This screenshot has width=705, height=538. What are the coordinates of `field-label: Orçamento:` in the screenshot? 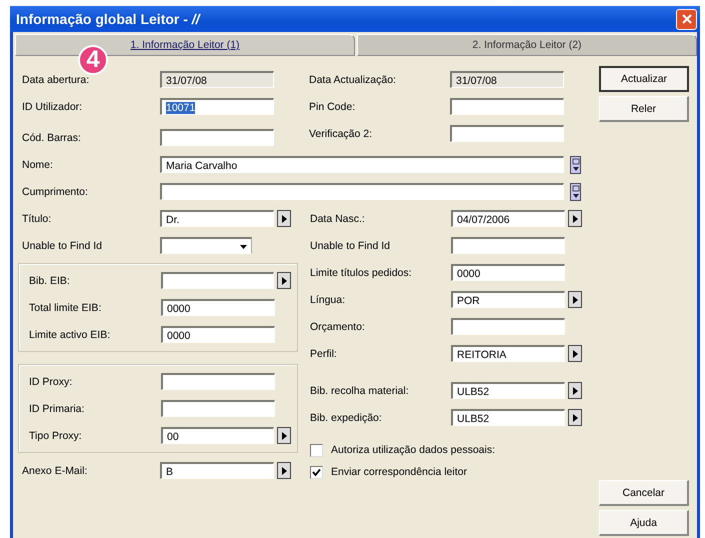 It's located at (338, 326).